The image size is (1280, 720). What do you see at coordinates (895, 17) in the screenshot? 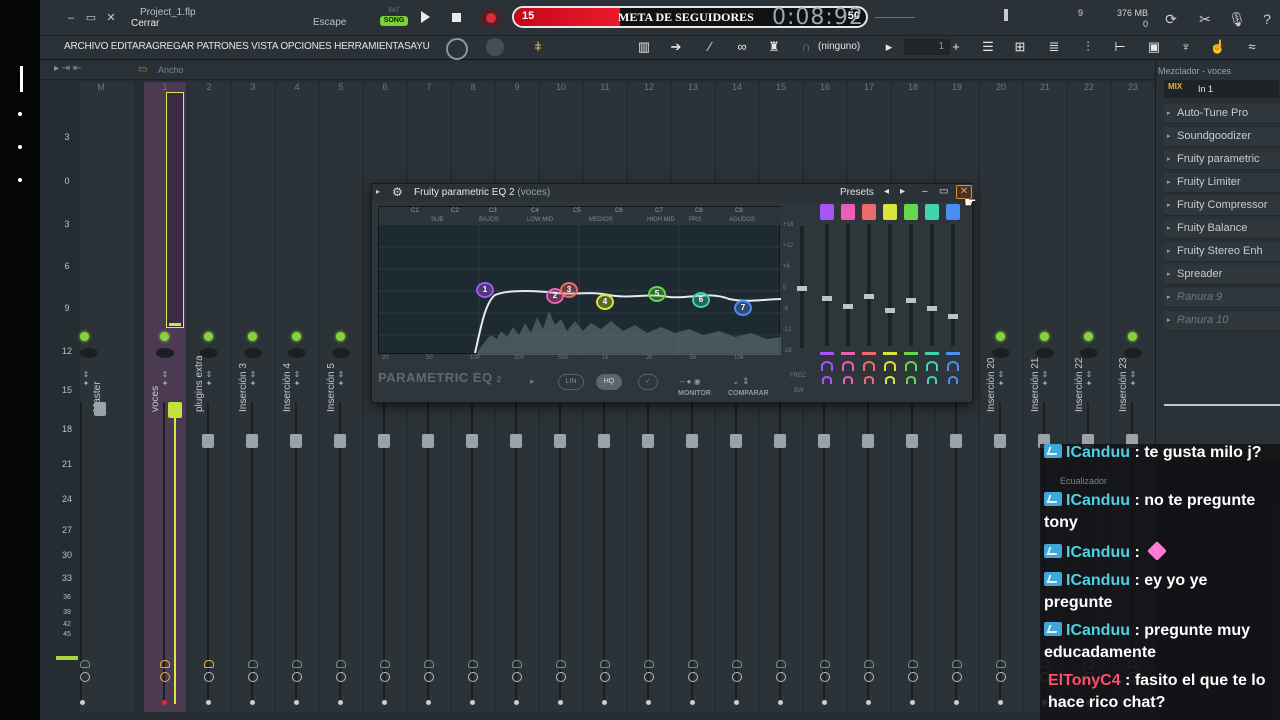
I see `master-pitch-slider` at bounding box center [895, 17].